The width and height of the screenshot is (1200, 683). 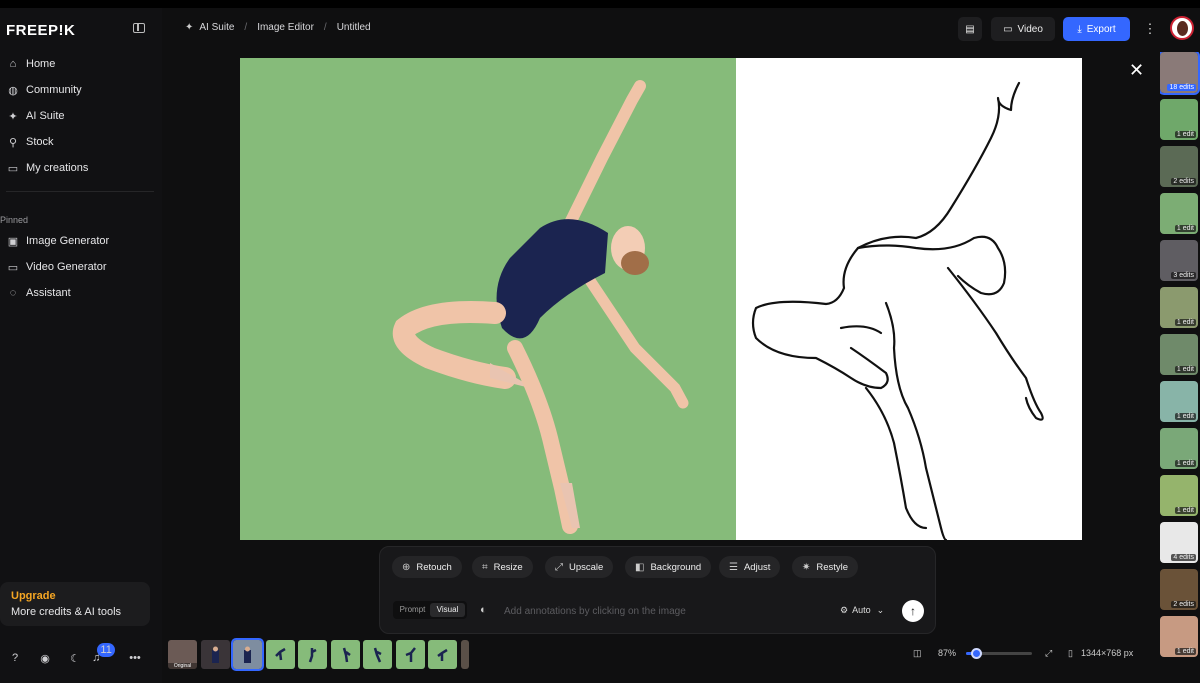 What do you see at coordinates (135, 658) in the screenshot?
I see `more-icon: •••` at bounding box center [135, 658].